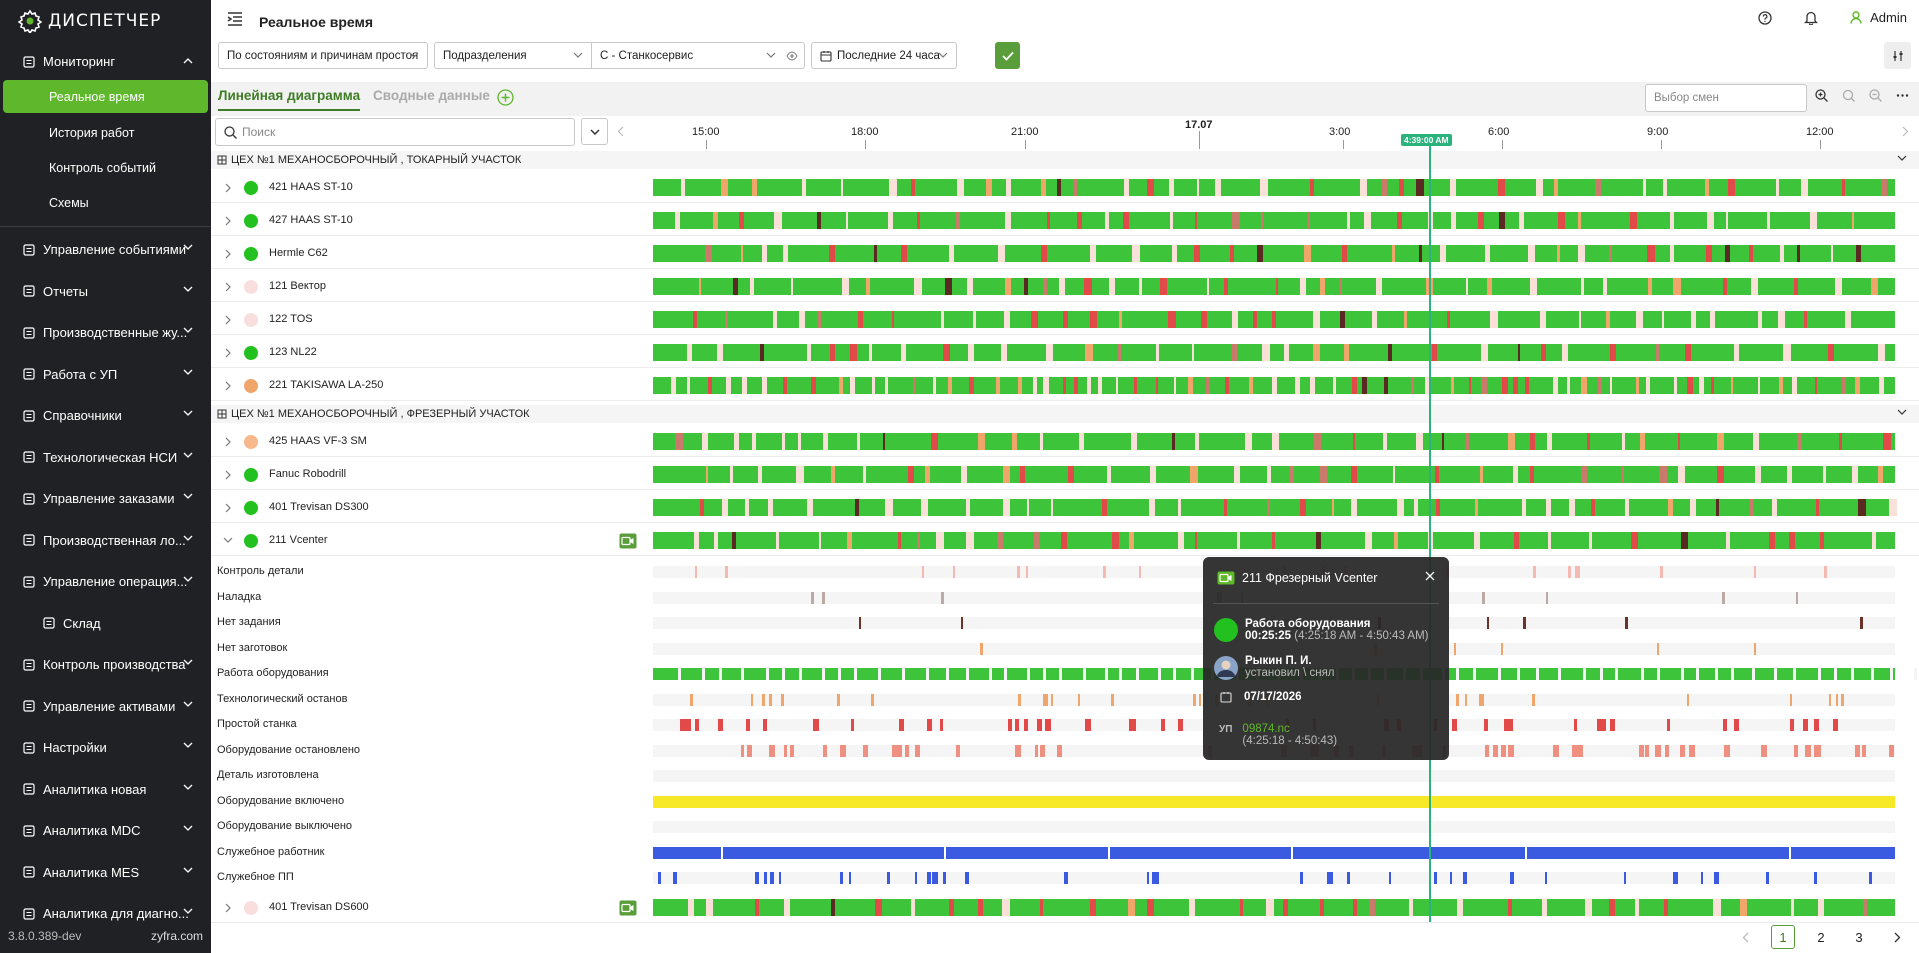  I want to click on divisions-filter-select: Подразделения, so click(513, 55).